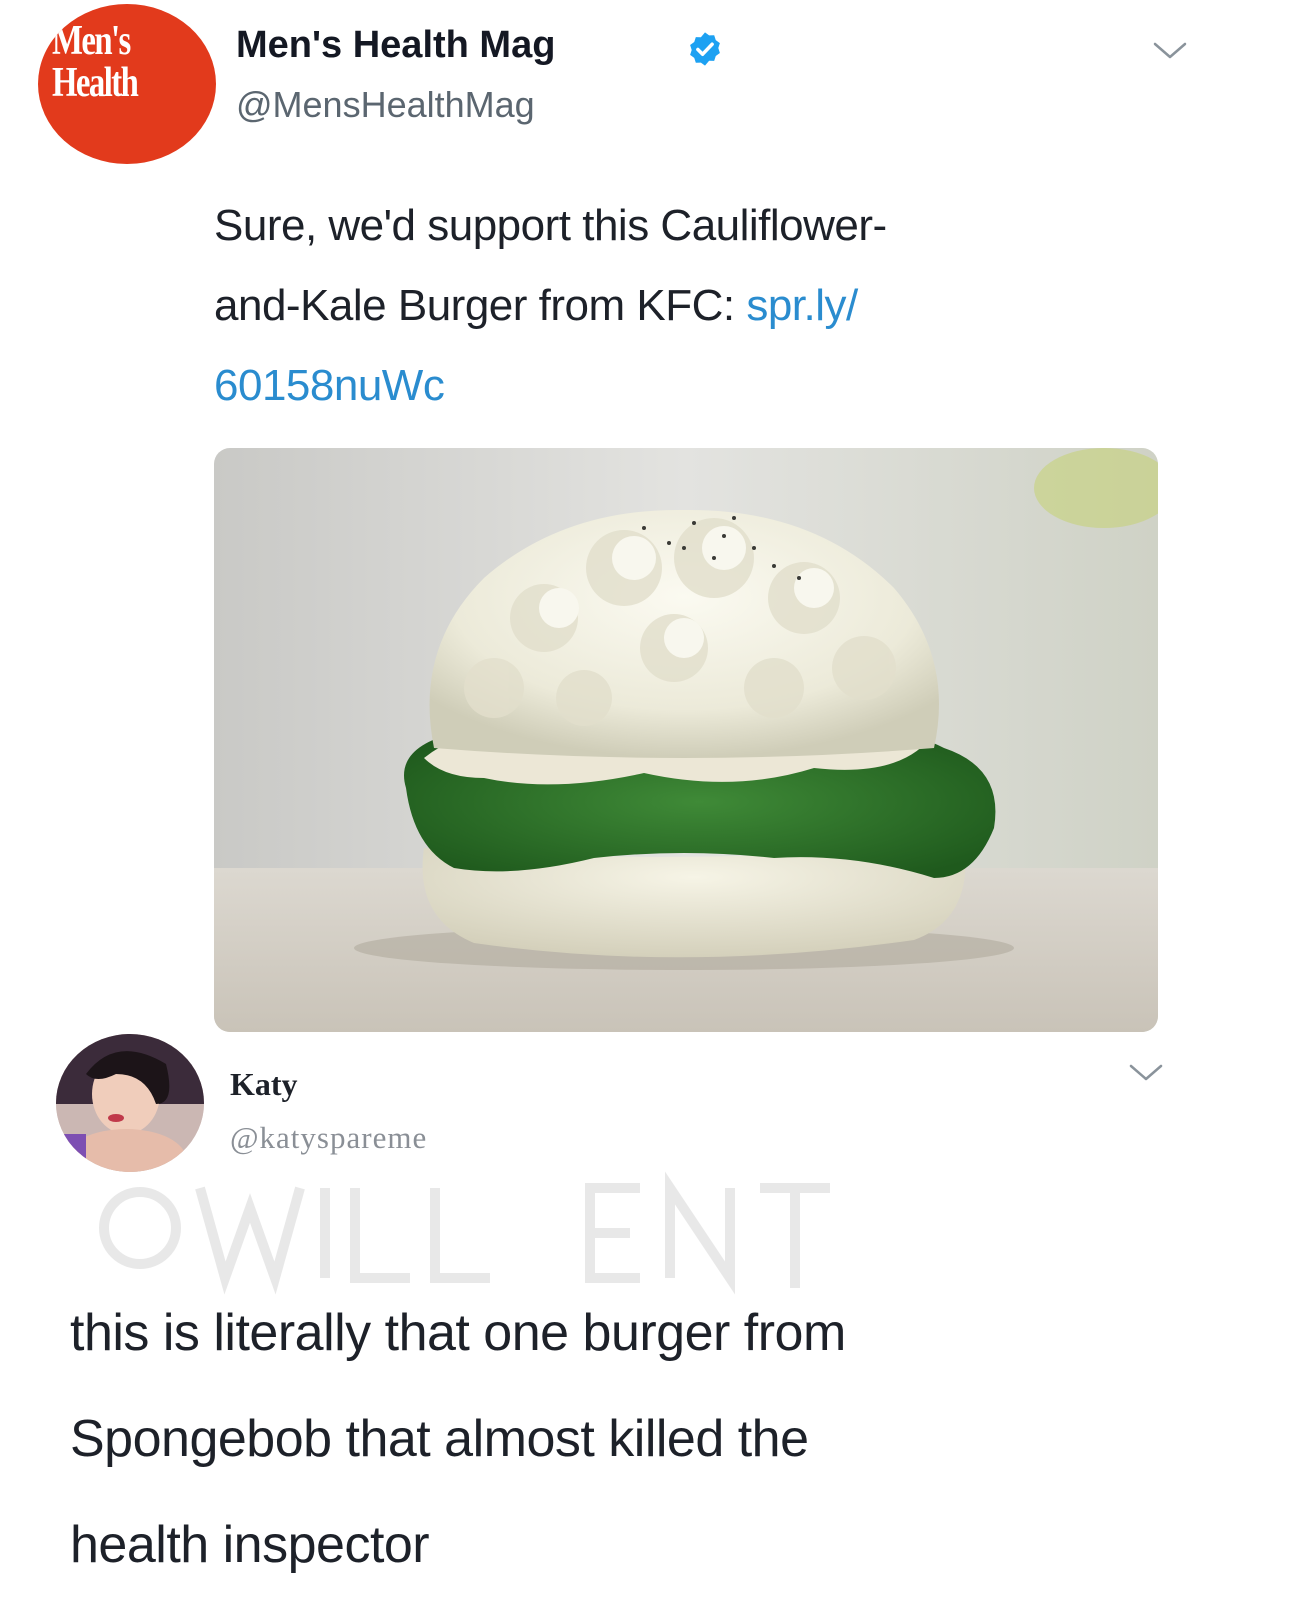 Image resolution: width=1300 pixels, height=1613 pixels. What do you see at coordinates (439, 1439) in the screenshot?
I see `tweet-text-line: Spongebob that almost killed the` at bounding box center [439, 1439].